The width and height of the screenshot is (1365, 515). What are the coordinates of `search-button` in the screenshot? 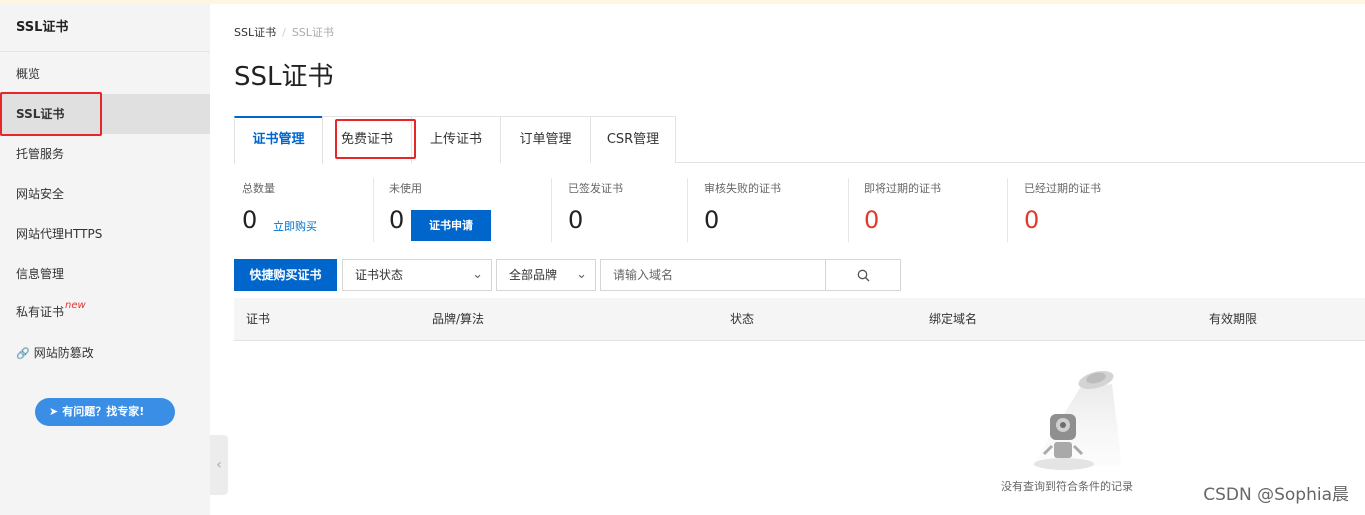 It's located at (863, 275).